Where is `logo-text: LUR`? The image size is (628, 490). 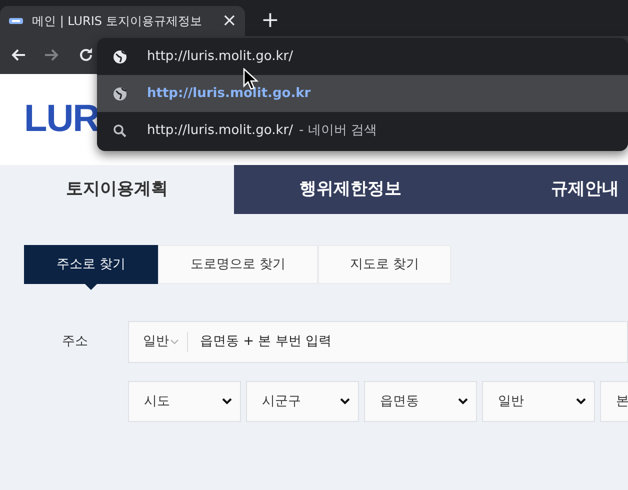
logo-text: LUR is located at coordinates (62, 119).